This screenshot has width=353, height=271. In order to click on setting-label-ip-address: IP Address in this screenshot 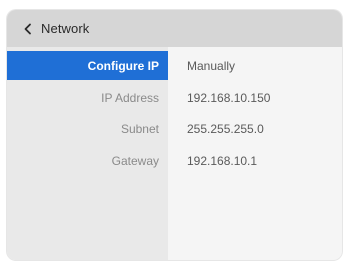, I will do `click(87, 97)`.